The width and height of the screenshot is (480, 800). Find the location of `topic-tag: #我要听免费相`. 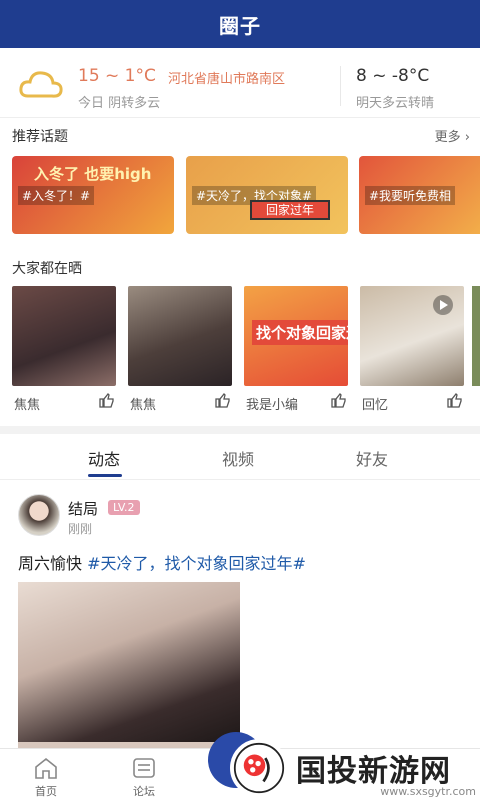

topic-tag: #我要听免费相 is located at coordinates (410, 195).